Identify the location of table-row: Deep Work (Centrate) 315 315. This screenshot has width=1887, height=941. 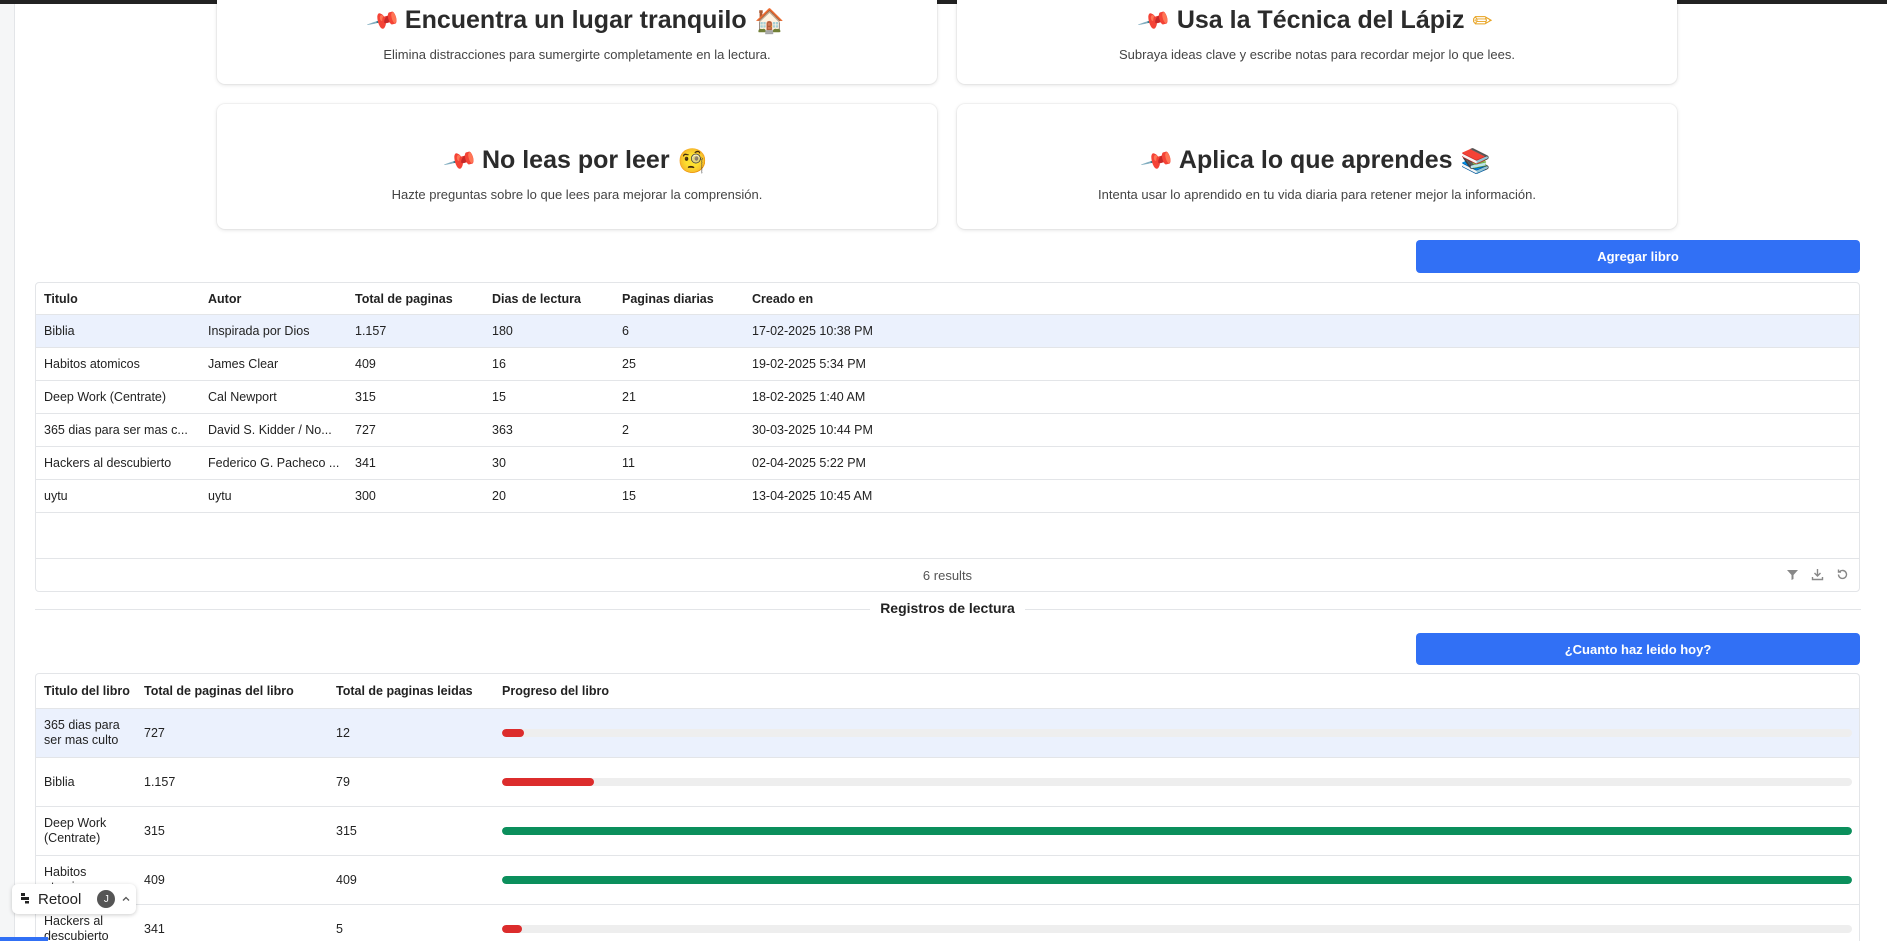
(947, 831).